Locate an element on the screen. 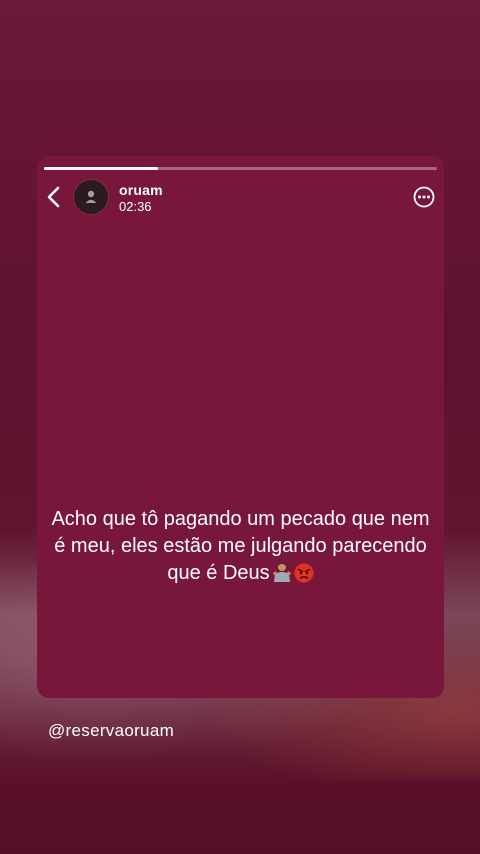 This screenshot has height=854, width=480. avatar is located at coordinates (91, 197).